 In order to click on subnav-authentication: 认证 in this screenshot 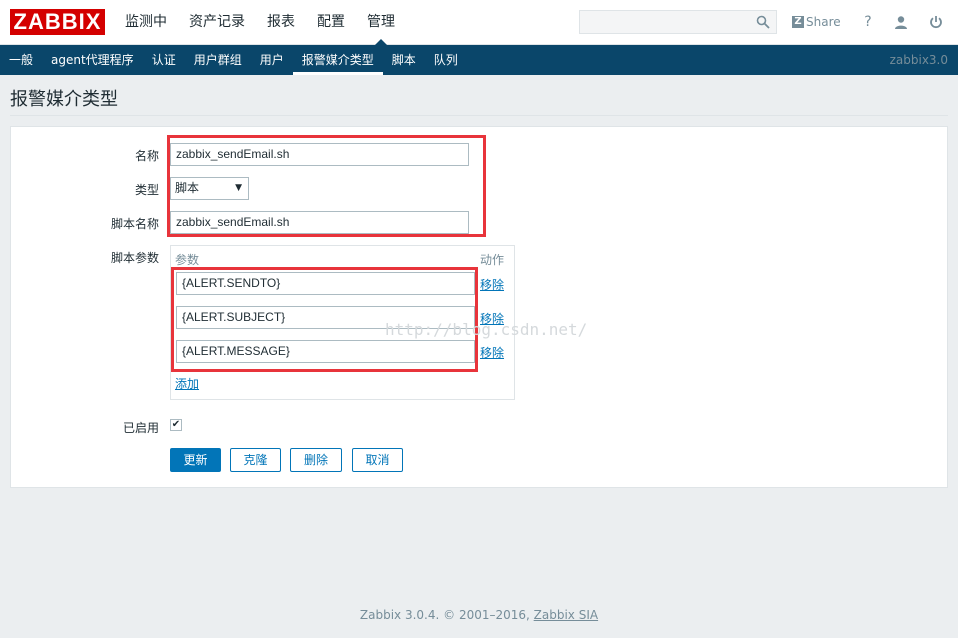, I will do `click(164, 60)`.